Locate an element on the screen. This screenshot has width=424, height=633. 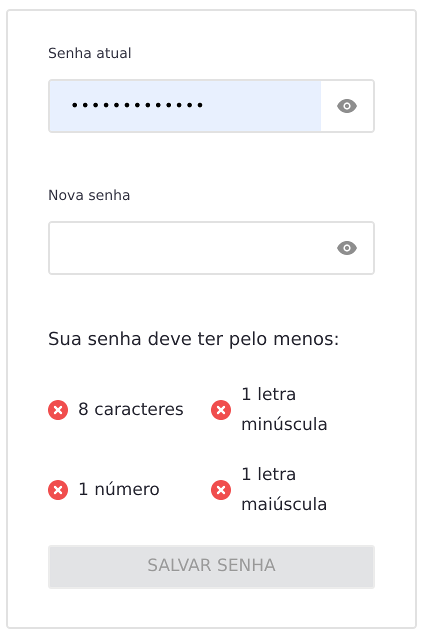
requirement-text: 1 número is located at coordinates (119, 490).